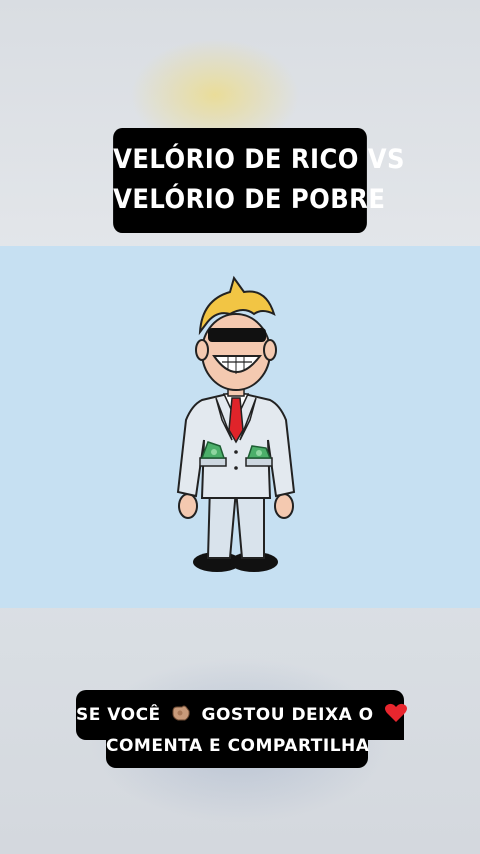 This screenshot has width=480, height=854. Describe the element at coordinates (238, 746) in the screenshot. I see `caption-line-2: COMENTA E COMPARTILHA` at that location.